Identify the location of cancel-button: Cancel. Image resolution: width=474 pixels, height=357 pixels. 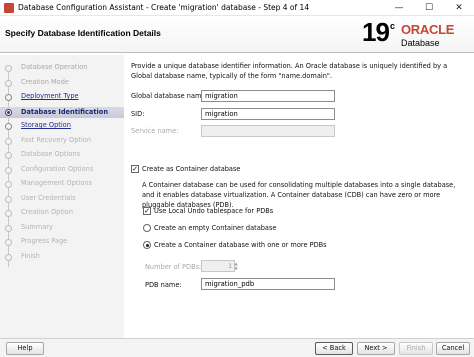
(453, 348).